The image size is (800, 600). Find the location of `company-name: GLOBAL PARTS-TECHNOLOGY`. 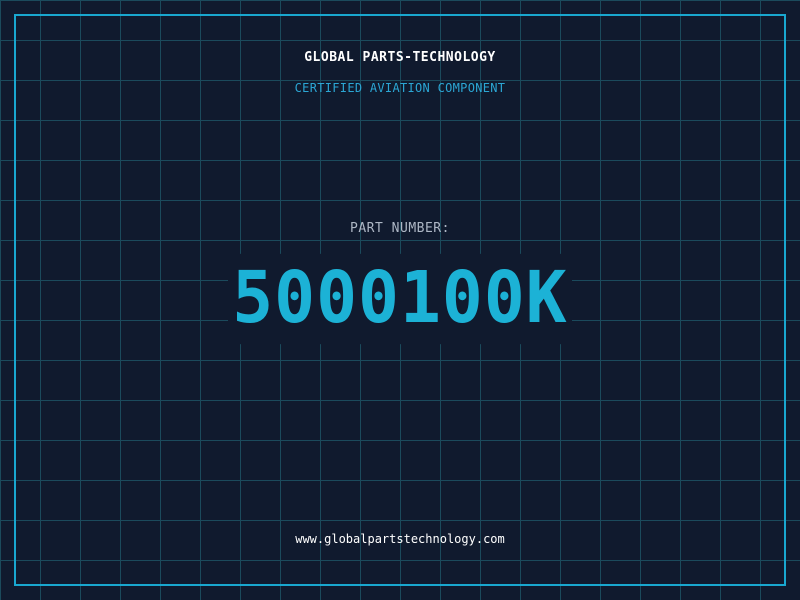

company-name: GLOBAL PARTS-TECHNOLOGY is located at coordinates (400, 57).